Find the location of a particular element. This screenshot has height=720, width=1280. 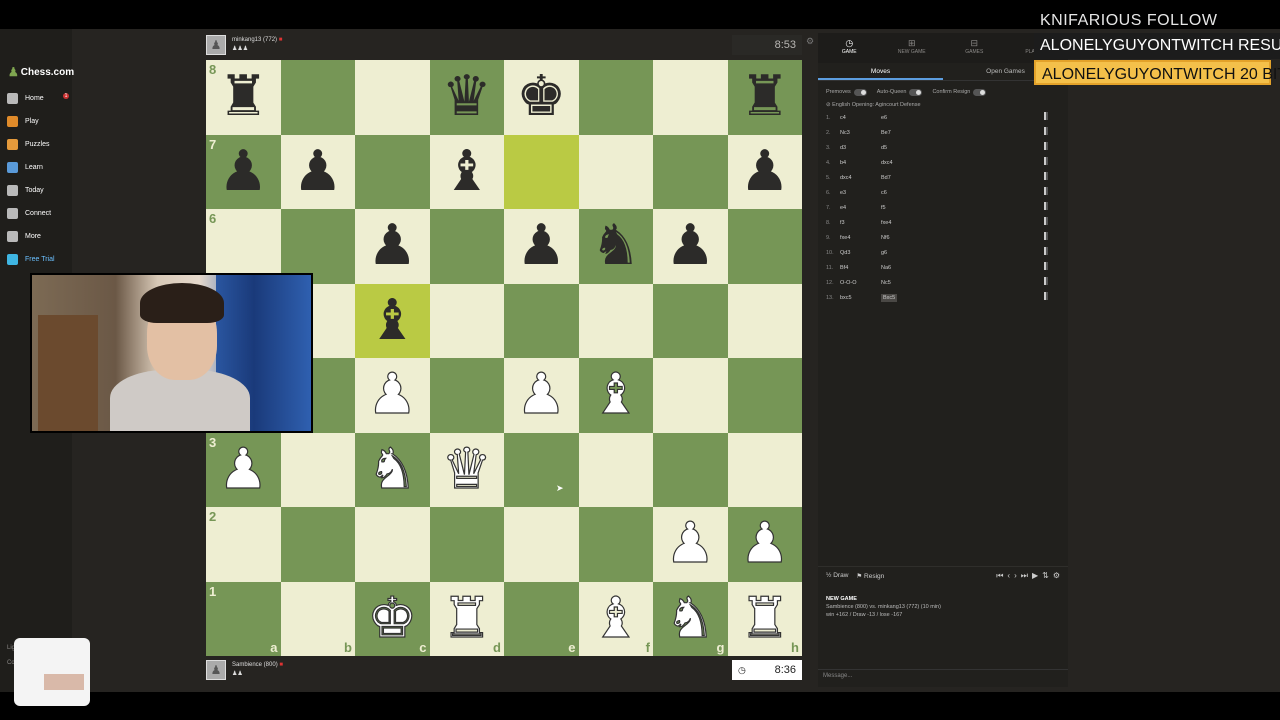

sidebar-item-free-trial: Free Trial is located at coordinates (36, 259).